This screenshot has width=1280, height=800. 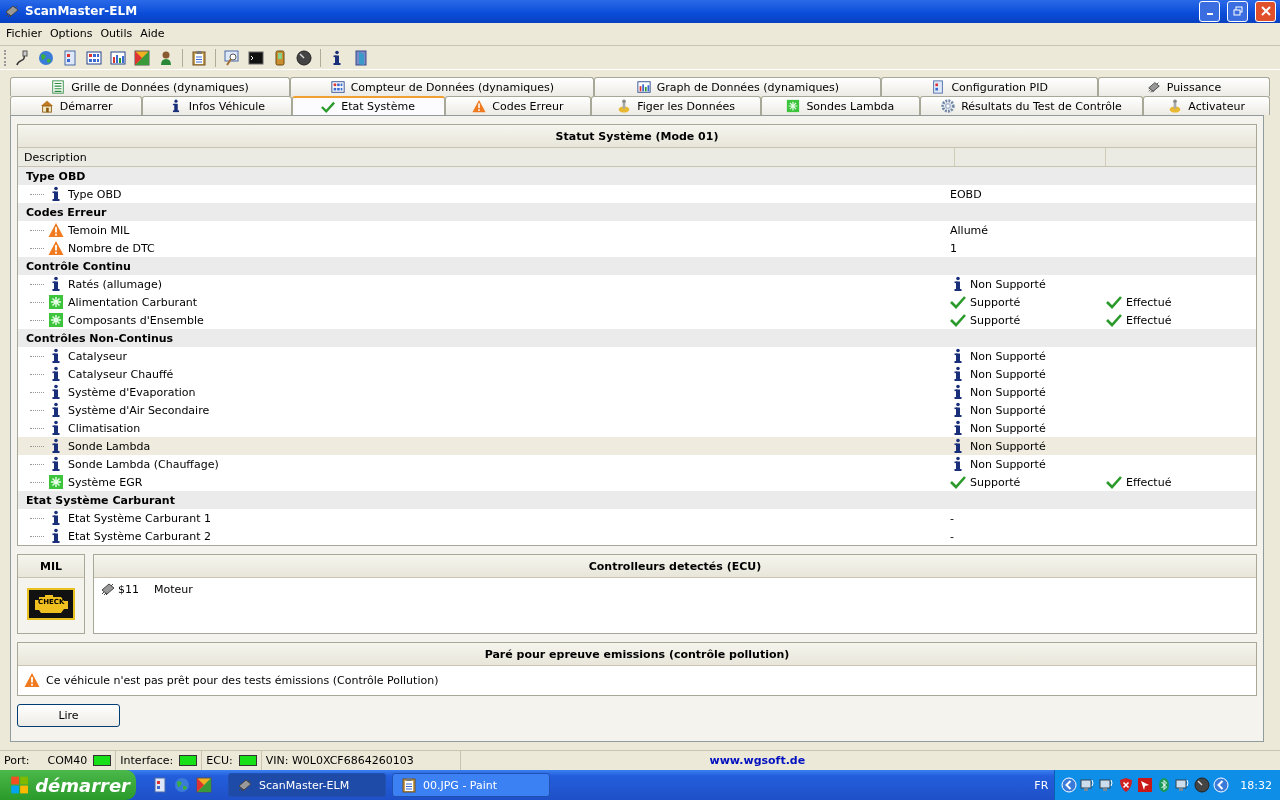 I want to click on tree-row: Ratés (allumage) Non Supporté, so click(x=637, y=284).